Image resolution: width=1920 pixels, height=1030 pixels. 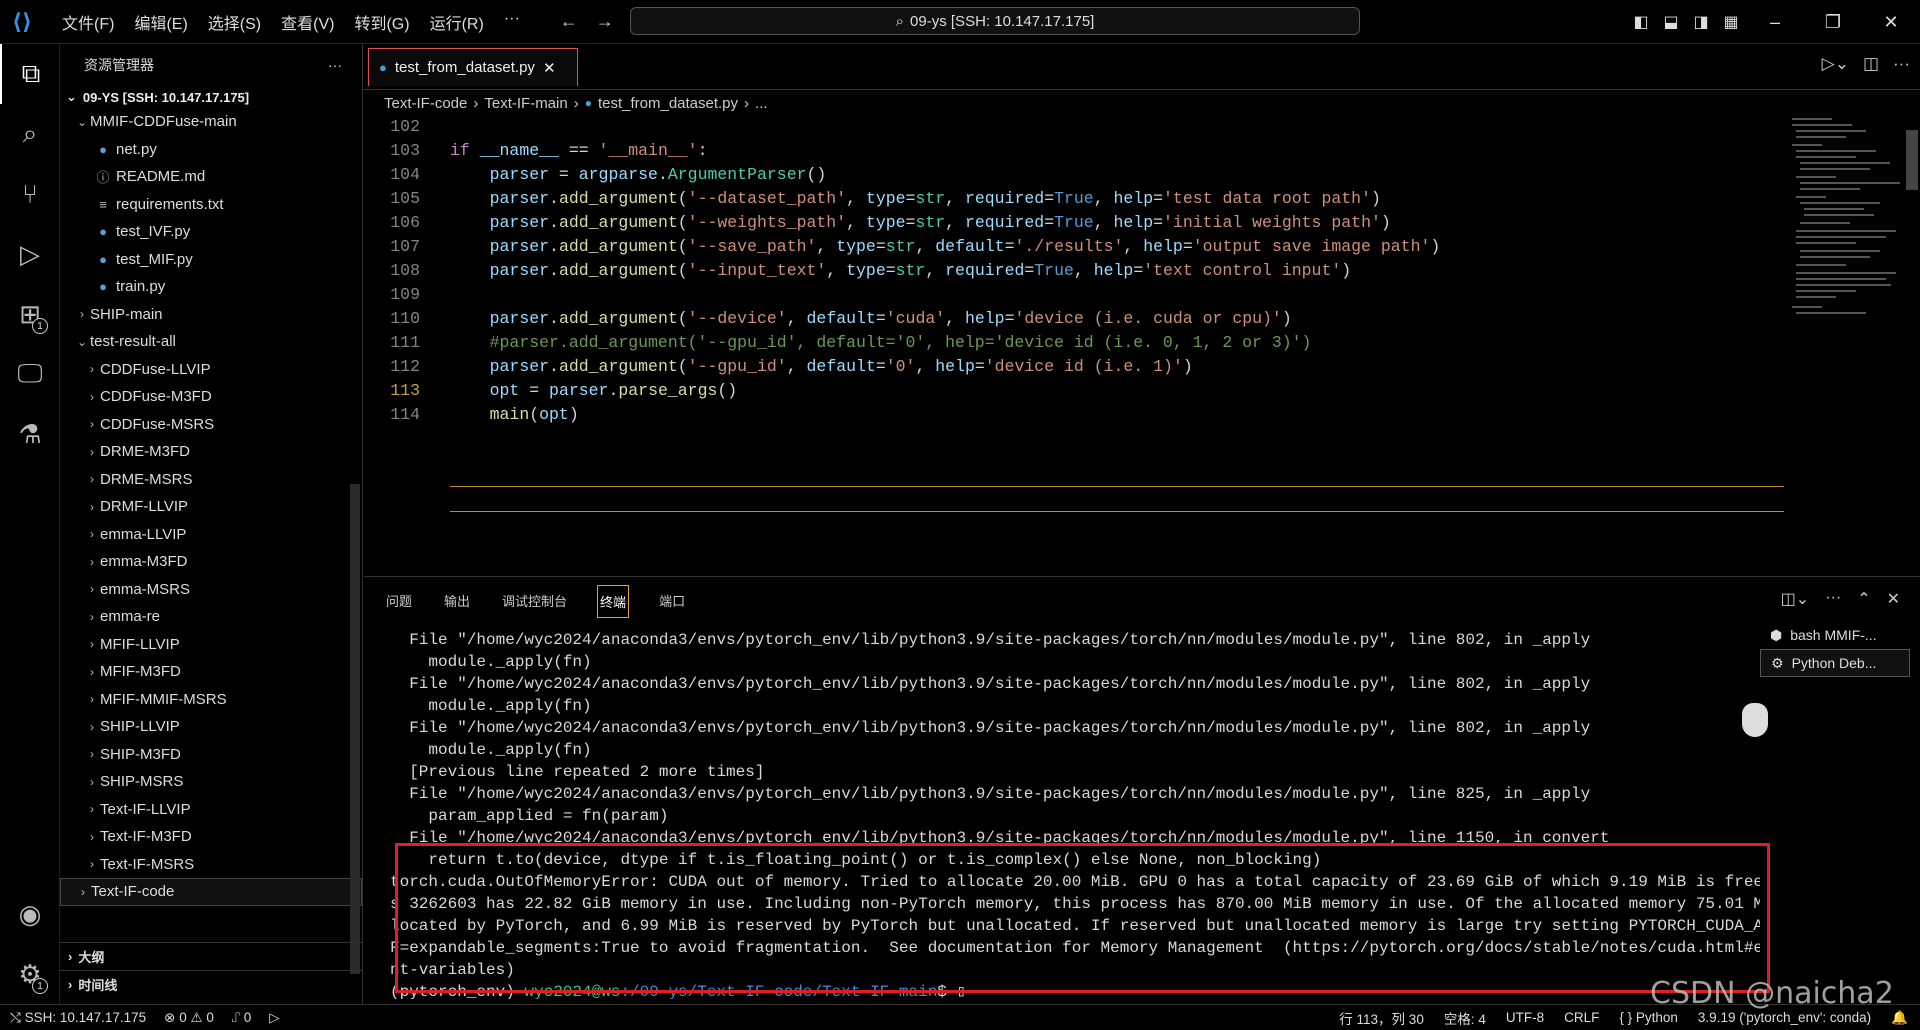 I want to click on menu-more: ···, so click(x=512, y=22).